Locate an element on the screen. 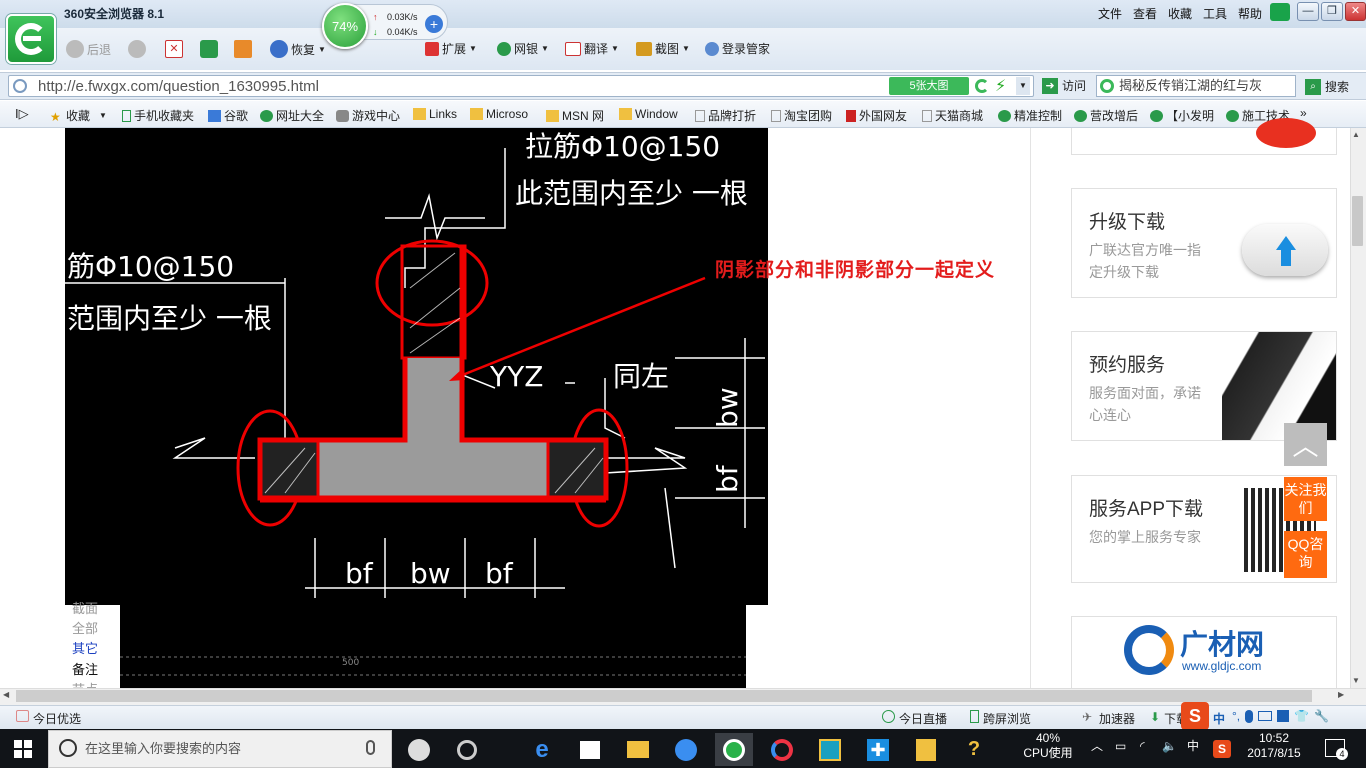 Image resolution: width=1366 pixels, height=768 pixels. more-favorites-icon: » is located at coordinates (1303, 113).